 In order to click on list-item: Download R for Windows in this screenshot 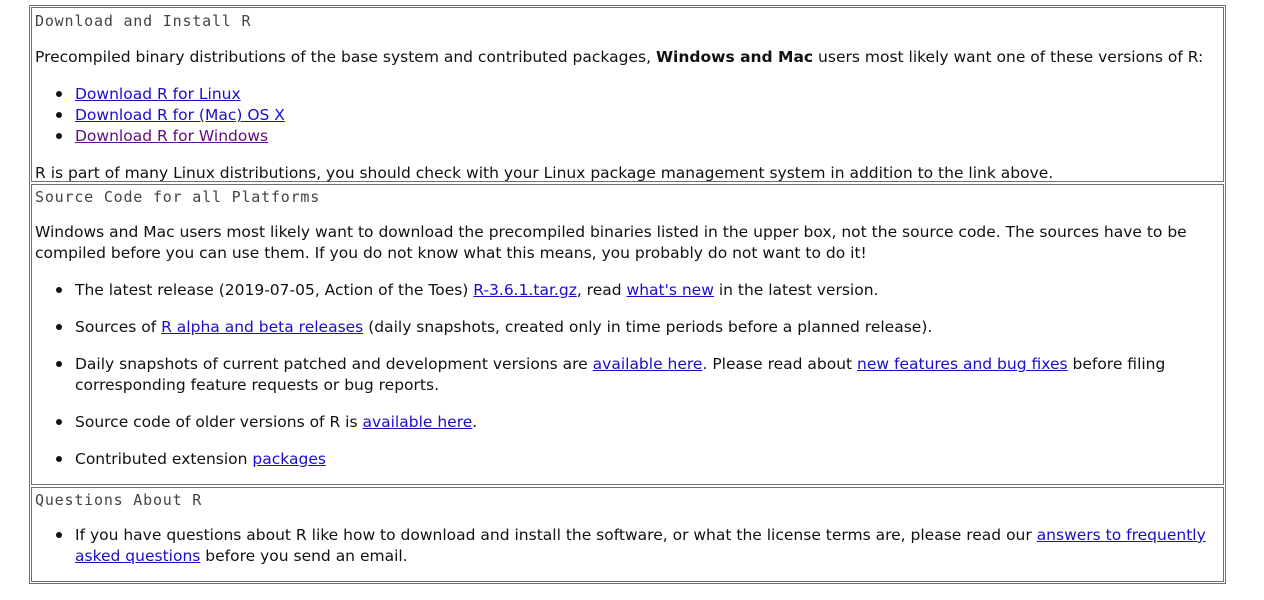, I will do `click(158, 136)`.